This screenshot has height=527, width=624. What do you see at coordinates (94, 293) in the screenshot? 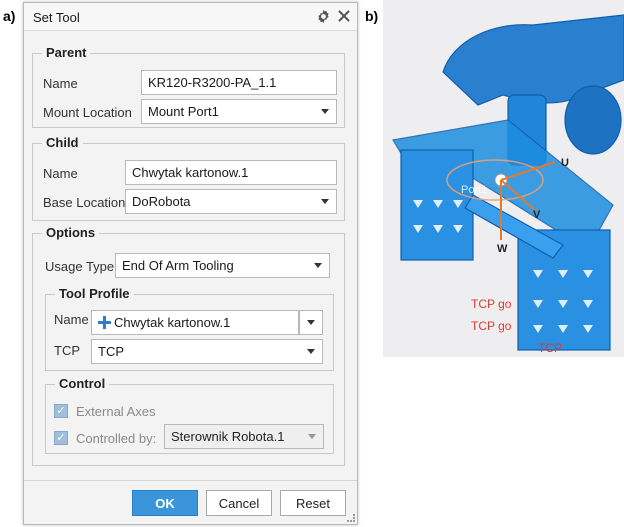
I see `tool-profile-title: Tool Profile` at bounding box center [94, 293].